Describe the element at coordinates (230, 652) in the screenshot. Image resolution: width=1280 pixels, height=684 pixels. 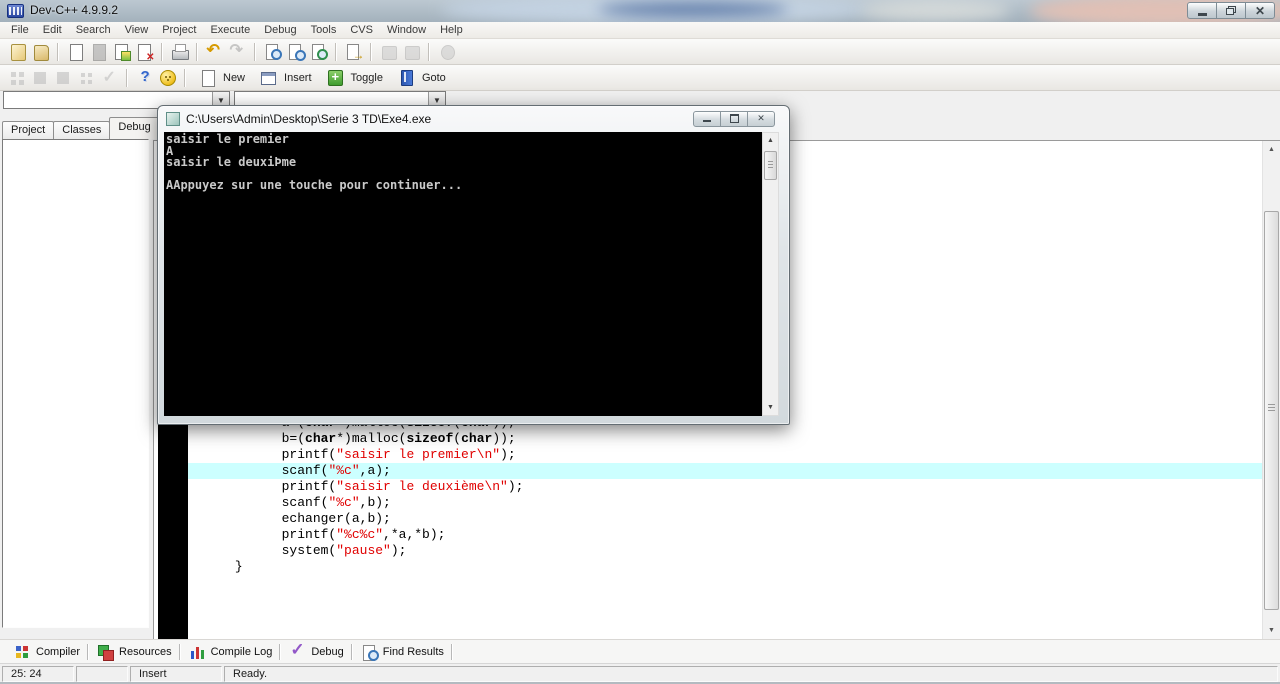
I see `report-tab-compile-log: Compile Log` at that location.